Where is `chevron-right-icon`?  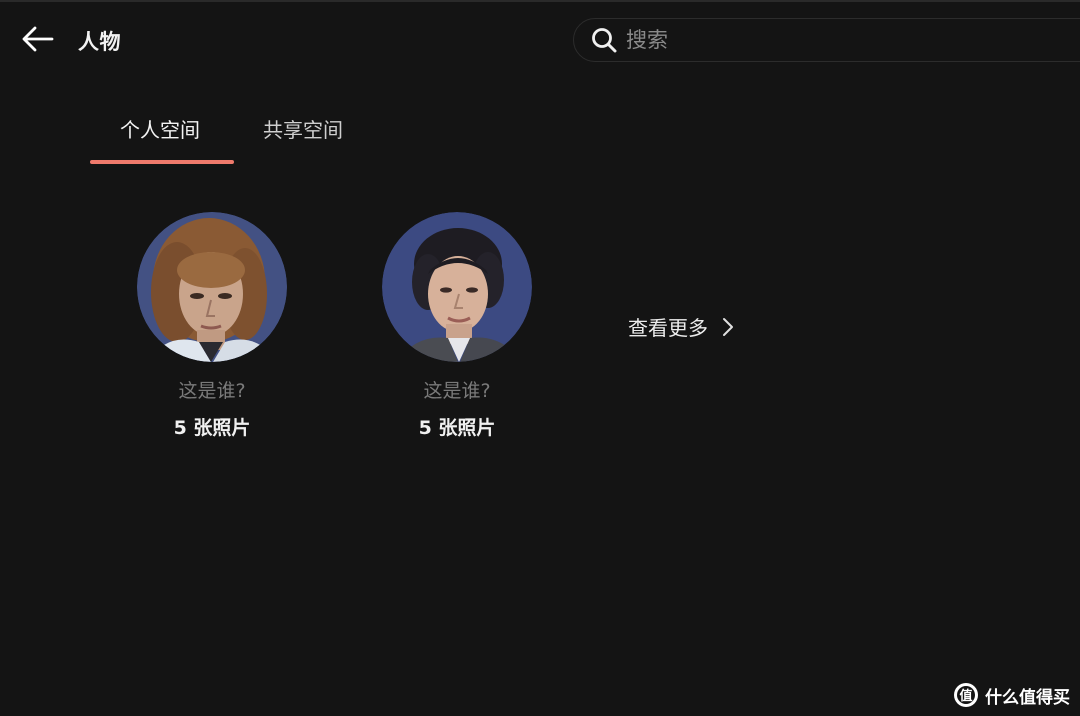
chevron-right-icon is located at coordinates (729, 327).